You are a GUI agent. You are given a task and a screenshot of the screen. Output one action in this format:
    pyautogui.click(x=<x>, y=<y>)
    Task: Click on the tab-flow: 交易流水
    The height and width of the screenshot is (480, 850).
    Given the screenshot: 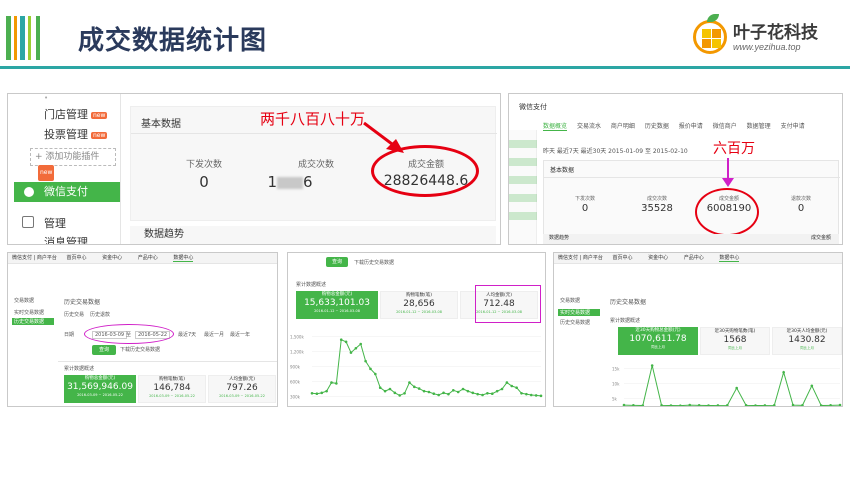 What is the action you would take?
    pyautogui.click(x=589, y=126)
    